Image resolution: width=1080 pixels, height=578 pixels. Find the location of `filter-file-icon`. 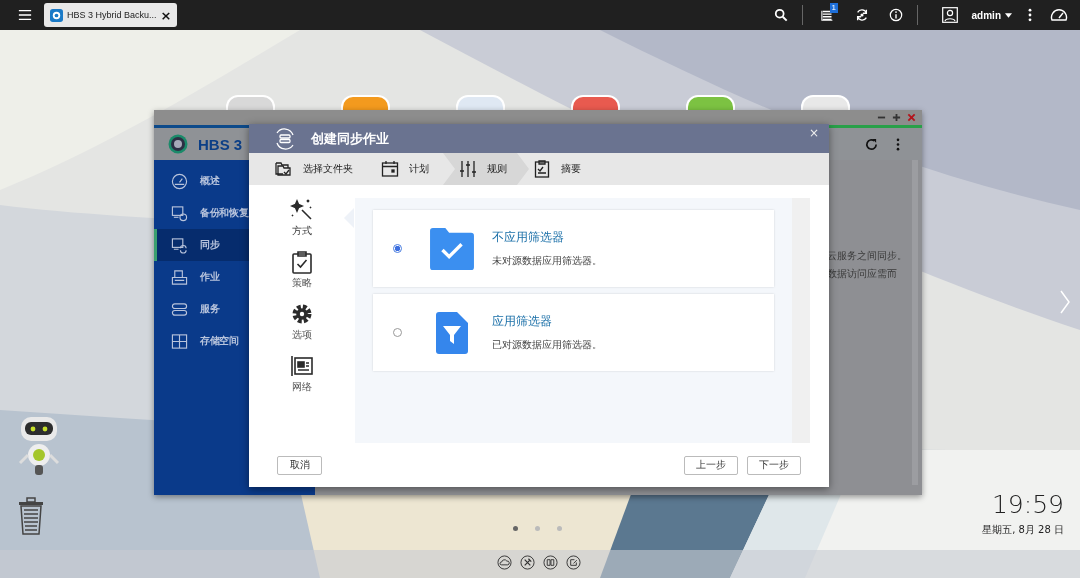

filter-file-icon is located at coordinates (452, 332).